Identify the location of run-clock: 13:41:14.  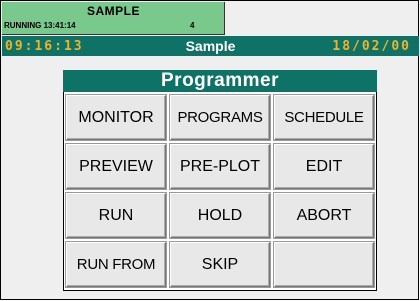
(59, 25).